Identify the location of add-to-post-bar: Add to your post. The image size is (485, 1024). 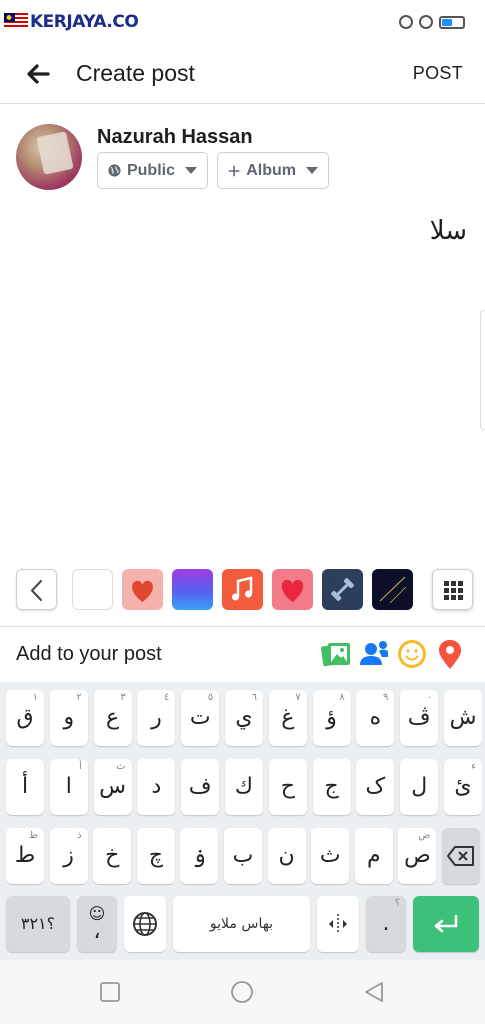
(242, 654).